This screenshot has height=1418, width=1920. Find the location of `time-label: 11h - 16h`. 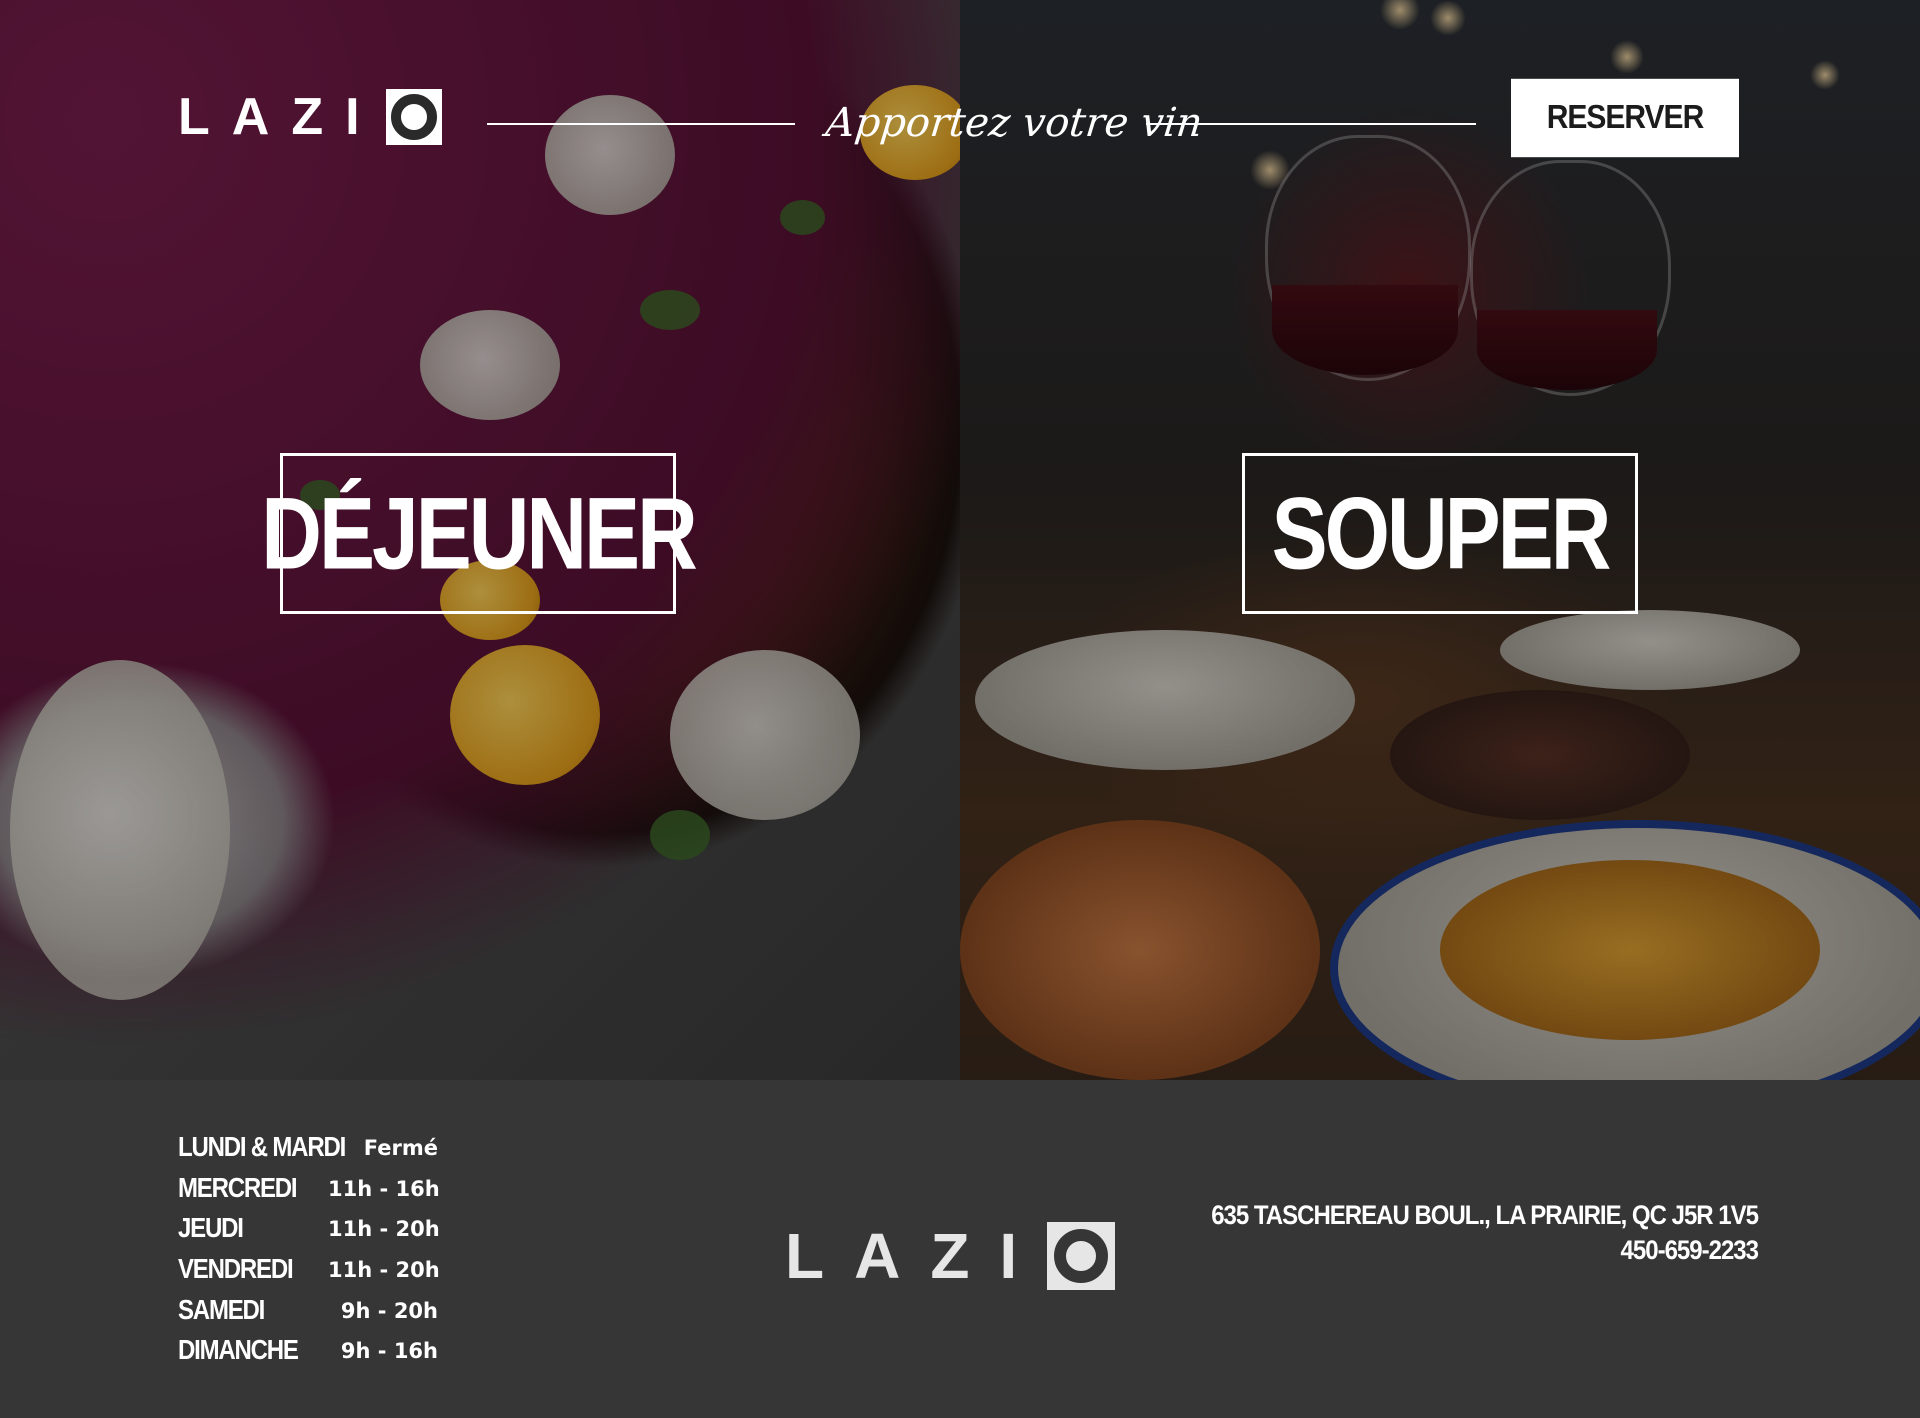

time-label: 11h - 16h is located at coordinates (384, 1188).